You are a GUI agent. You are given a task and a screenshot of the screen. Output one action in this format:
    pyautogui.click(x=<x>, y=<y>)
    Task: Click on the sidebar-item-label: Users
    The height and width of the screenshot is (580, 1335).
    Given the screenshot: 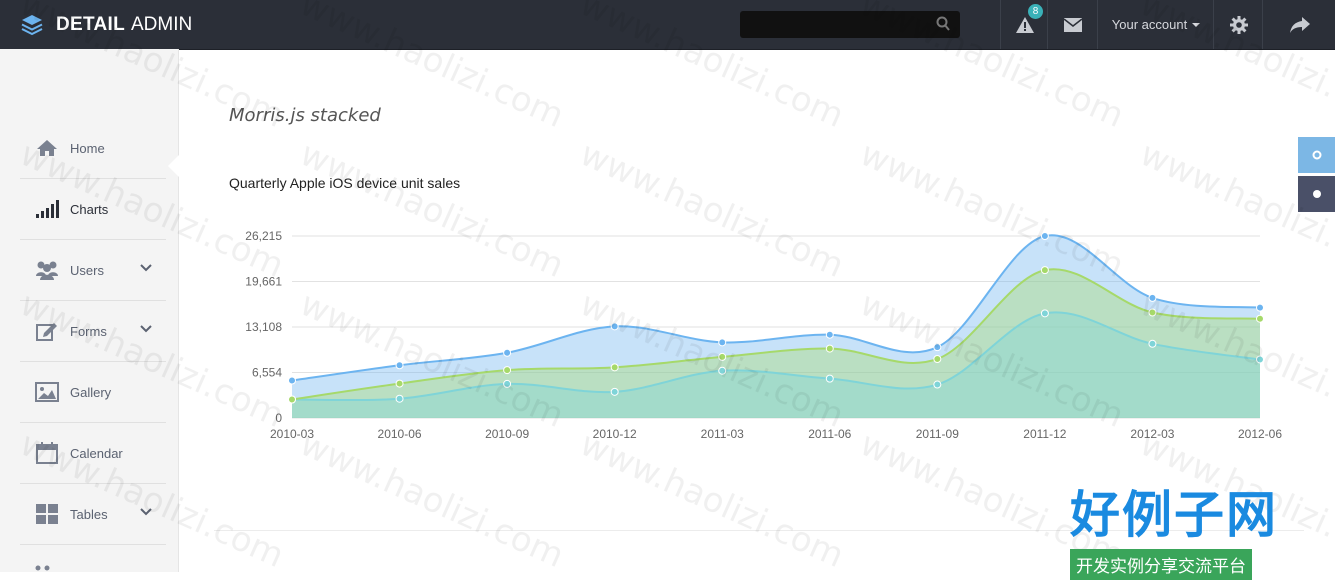 What is the action you would take?
    pyautogui.click(x=87, y=270)
    